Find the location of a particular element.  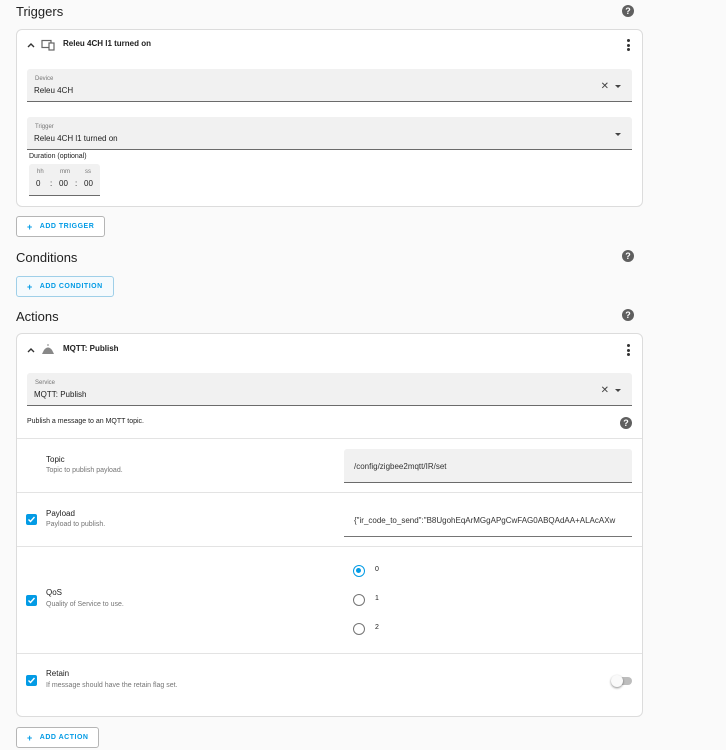

minutes-field: 00 is located at coordinates (63, 183).